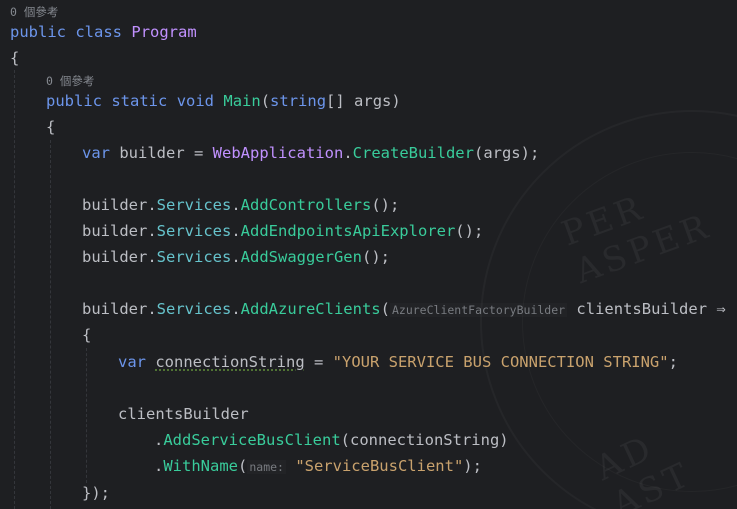 This screenshot has height=509, width=737. What do you see at coordinates (301, 257) in the screenshot?
I see `method-name: AddSwaggerGen` at bounding box center [301, 257].